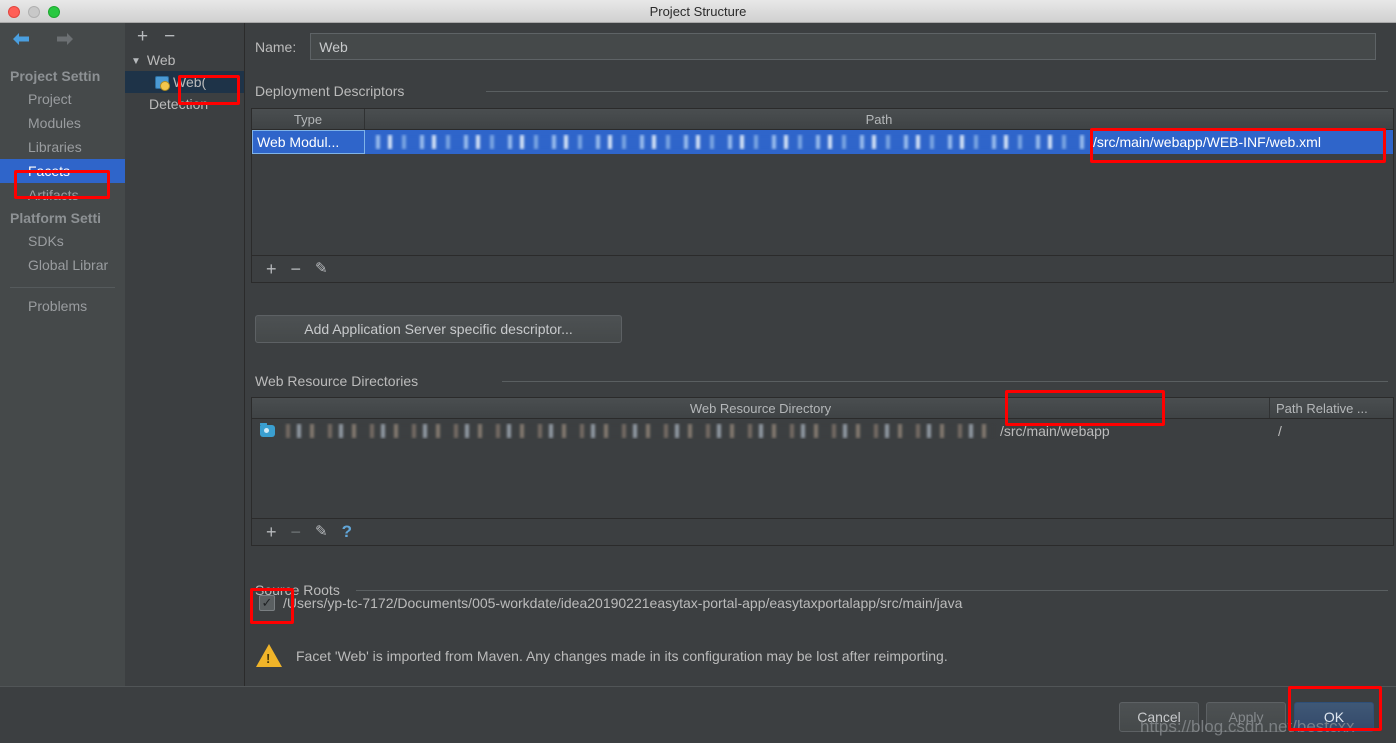  Describe the element at coordinates (296, 269) in the screenshot. I see `remove-descriptor-icon: −` at that location.